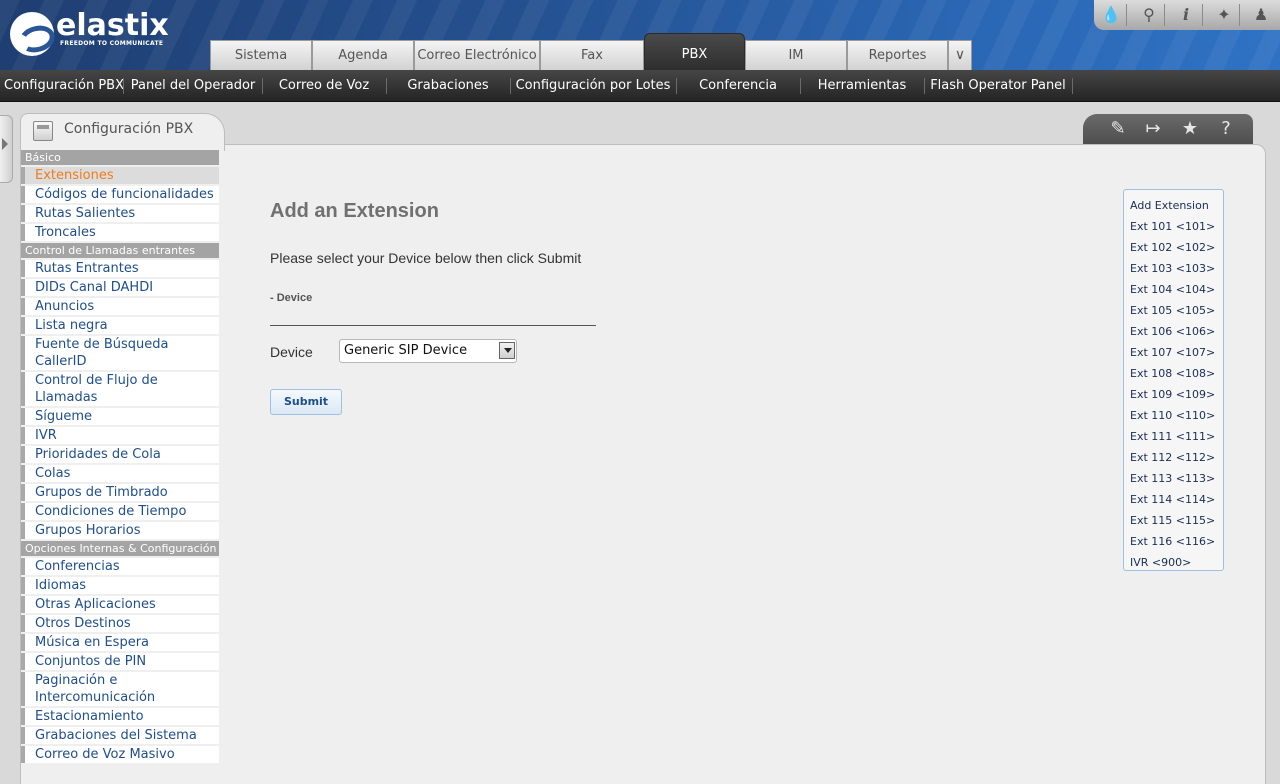  Describe the element at coordinates (129, 129) in the screenshot. I see `page-title: Configuración PBX` at that location.